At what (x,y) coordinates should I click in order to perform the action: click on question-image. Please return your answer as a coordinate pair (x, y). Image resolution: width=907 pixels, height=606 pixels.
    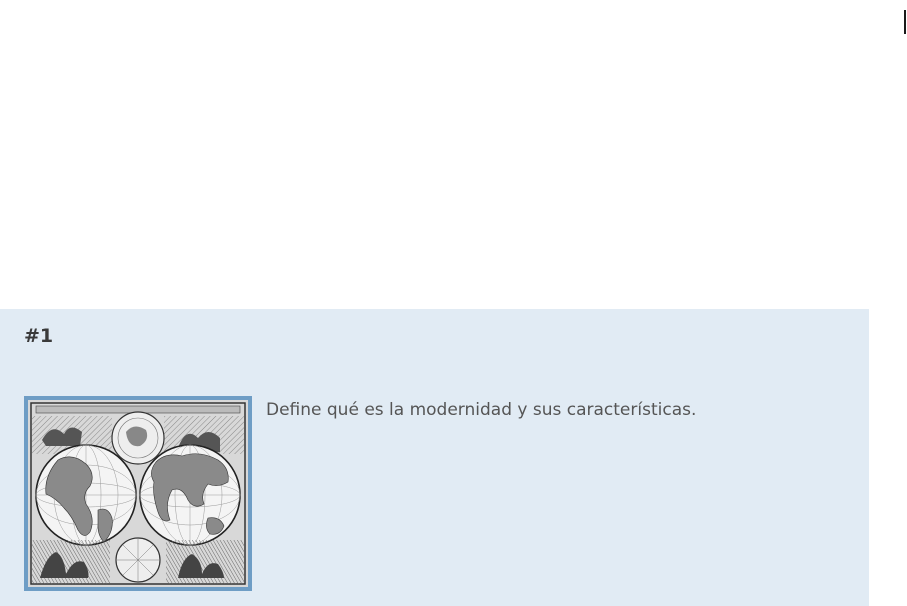
    Looking at the image, I should click on (138, 493).